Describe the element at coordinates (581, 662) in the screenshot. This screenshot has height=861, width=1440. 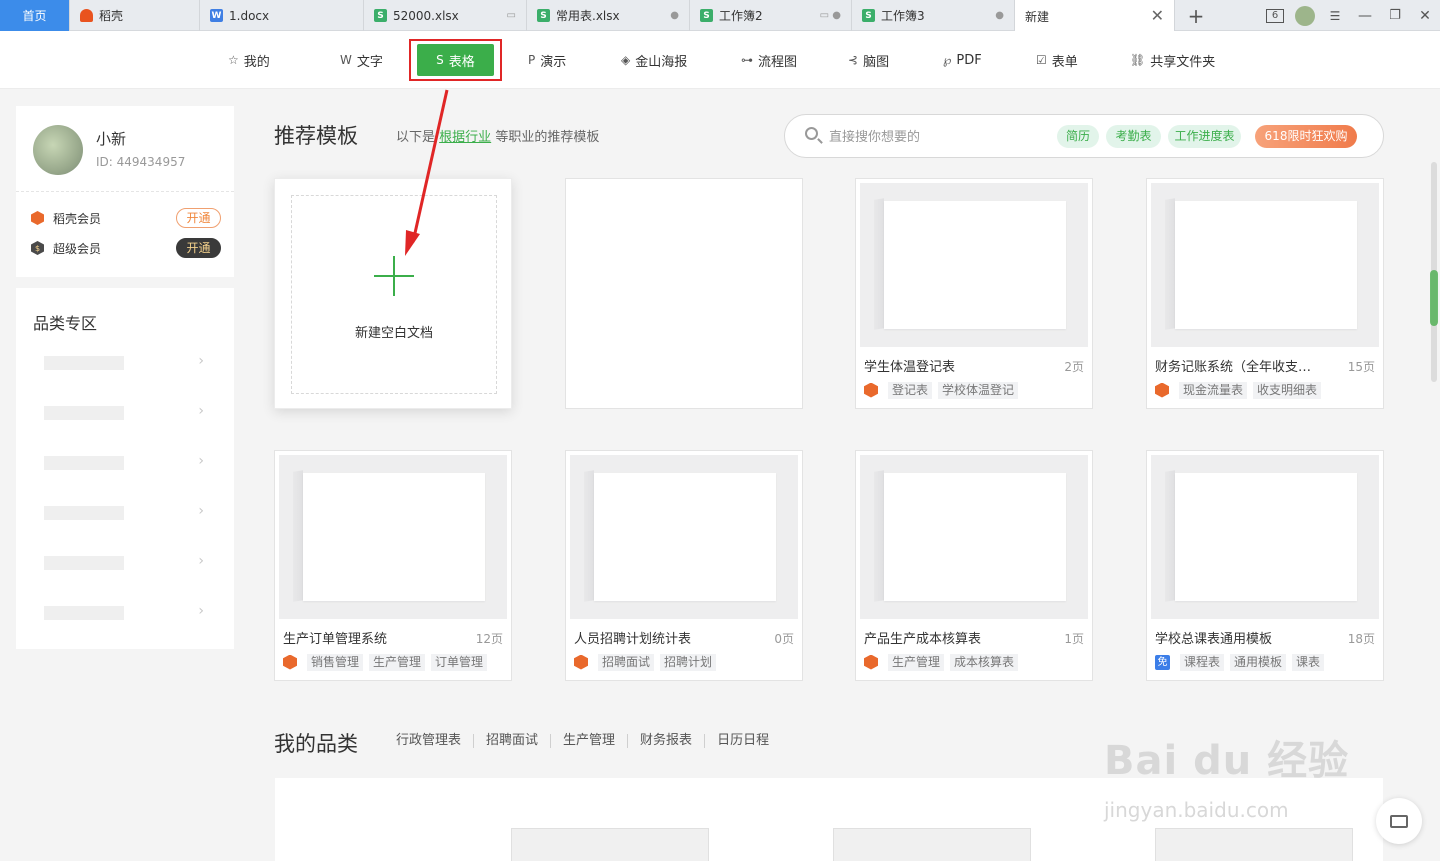
I see `daoke-badge-icon` at that location.